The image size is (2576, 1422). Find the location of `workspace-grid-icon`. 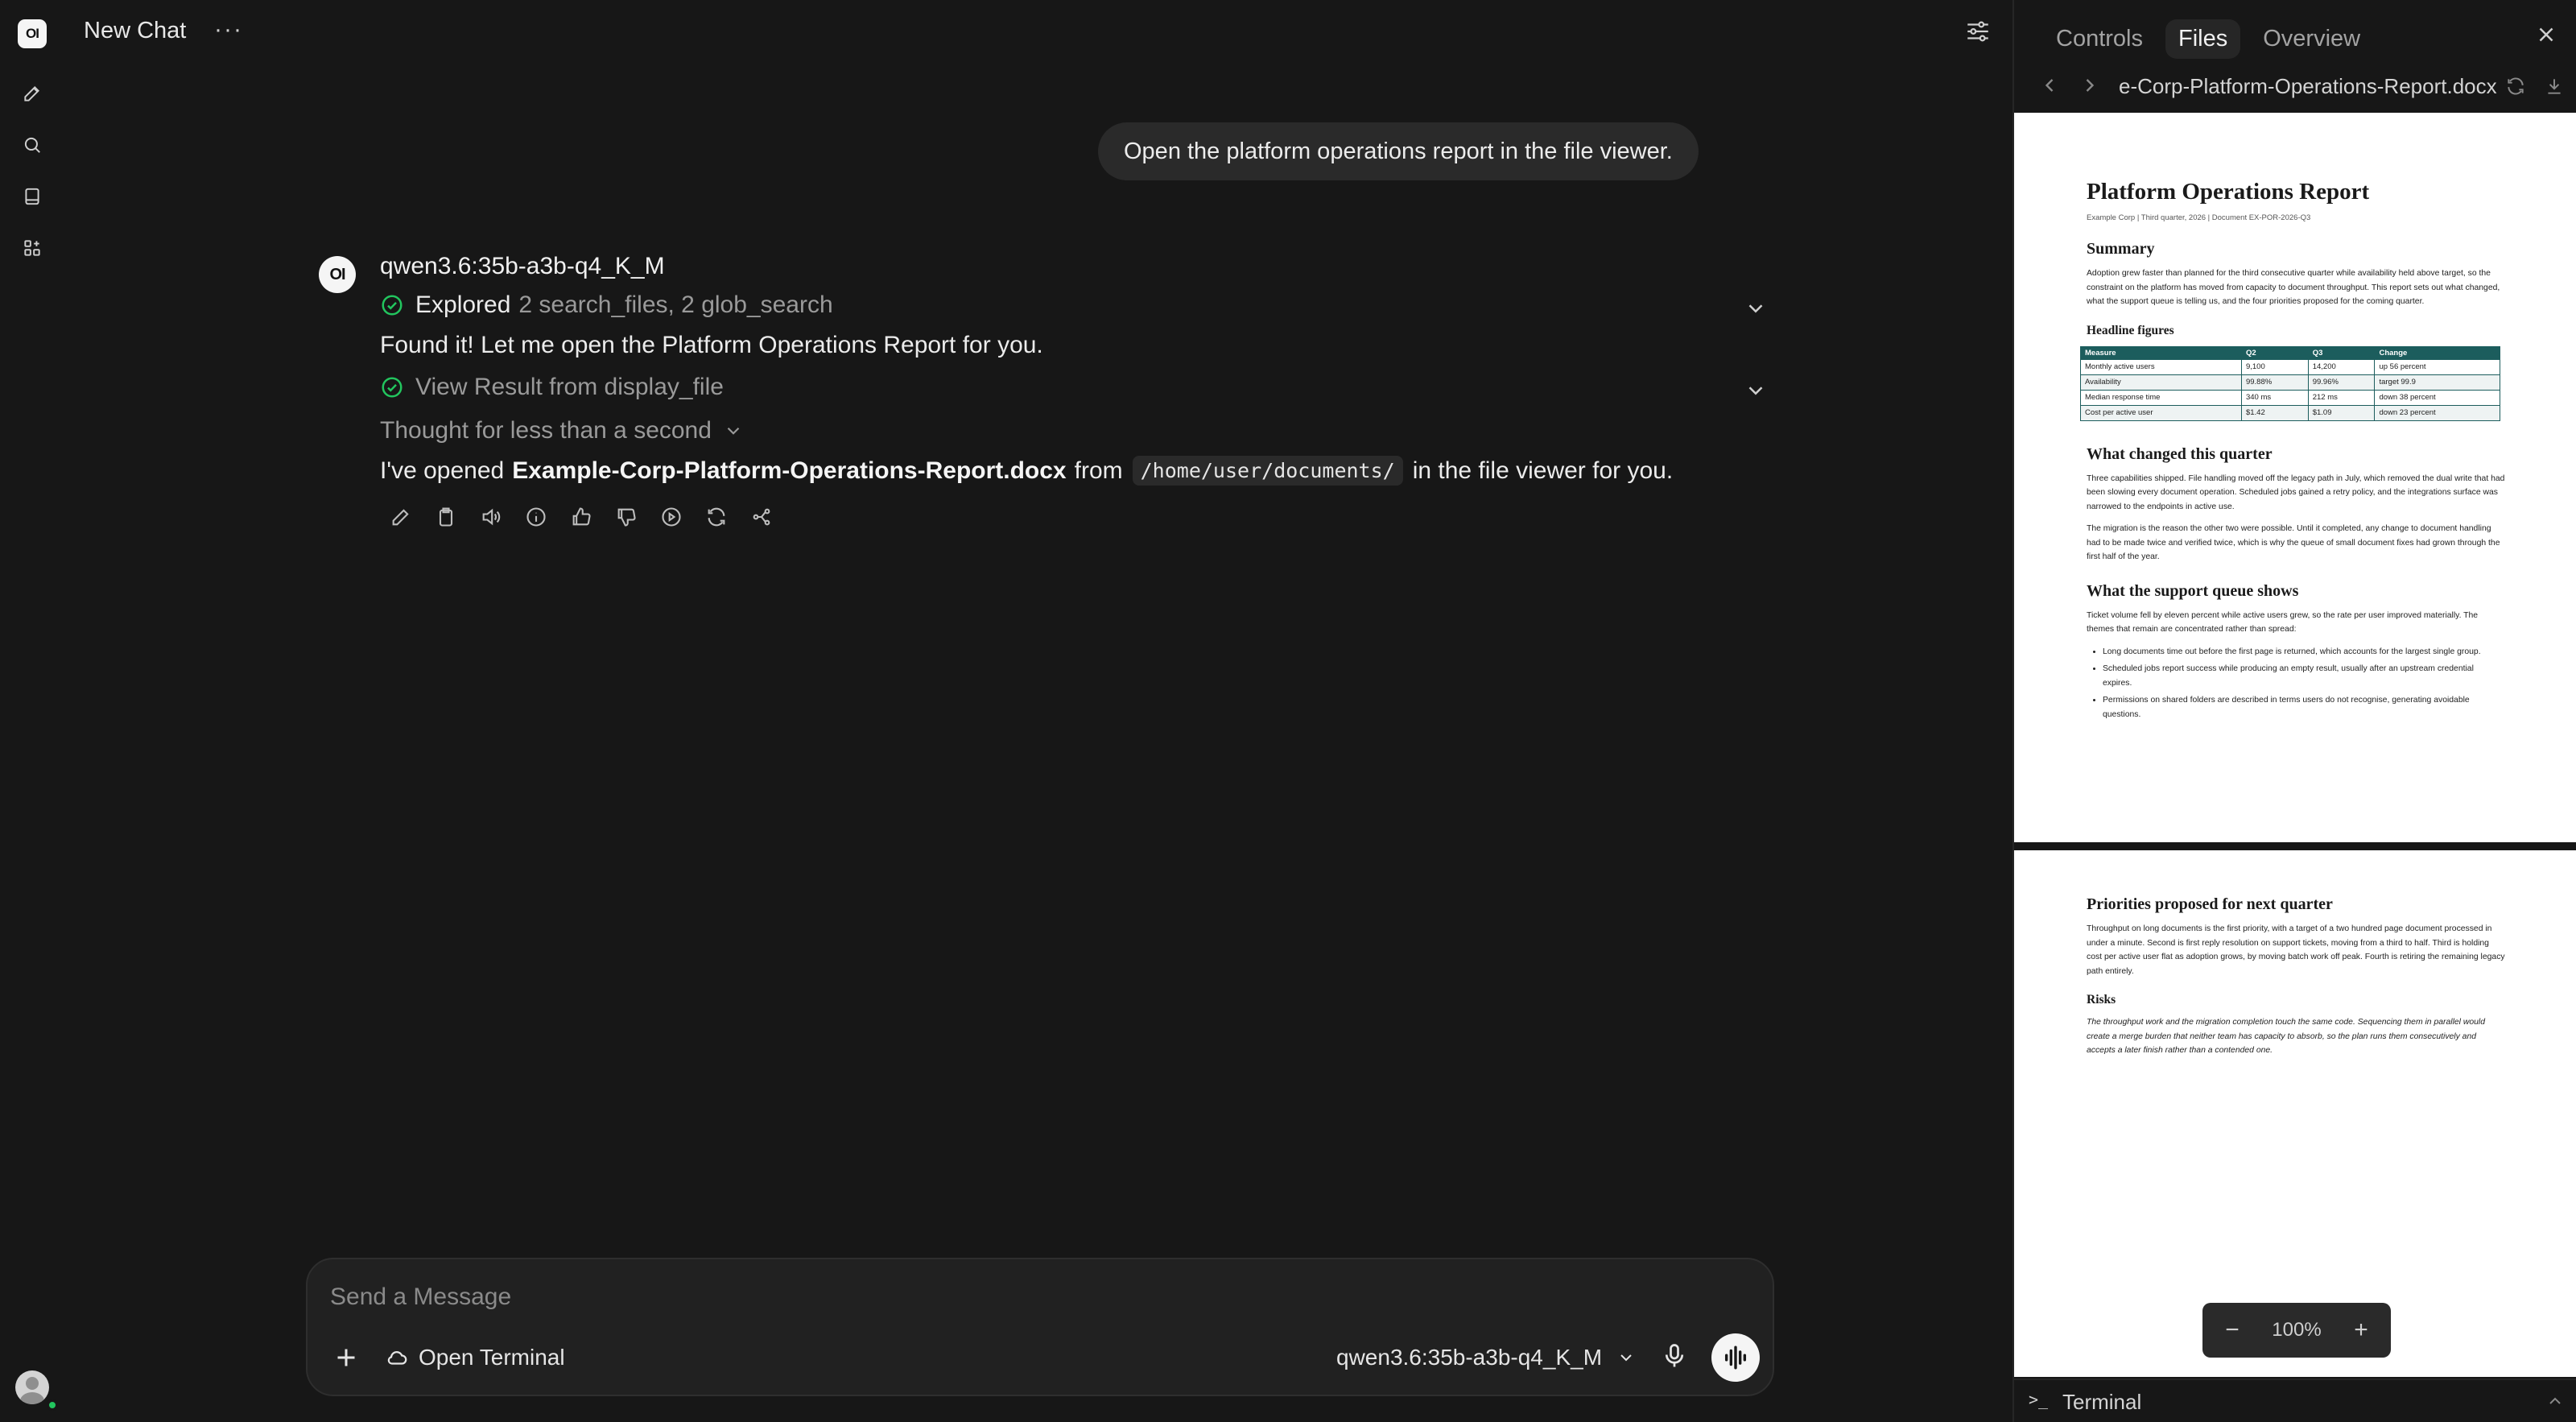

workspace-grid-icon is located at coordinates (32, 248).